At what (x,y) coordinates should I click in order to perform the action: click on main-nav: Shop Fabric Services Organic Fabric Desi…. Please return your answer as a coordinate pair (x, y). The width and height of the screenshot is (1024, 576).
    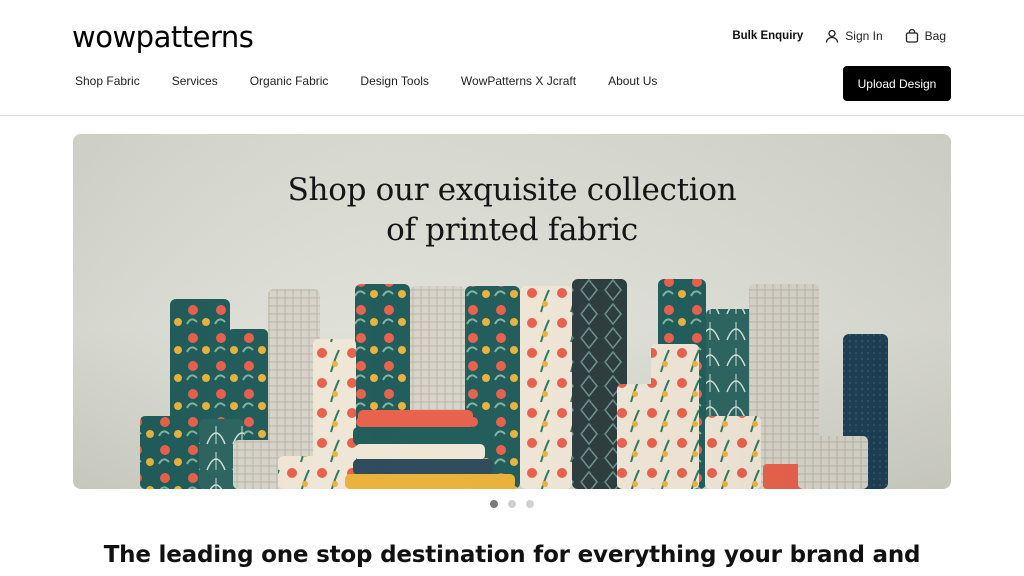
    Looking at the image, I should click on (366, 81).